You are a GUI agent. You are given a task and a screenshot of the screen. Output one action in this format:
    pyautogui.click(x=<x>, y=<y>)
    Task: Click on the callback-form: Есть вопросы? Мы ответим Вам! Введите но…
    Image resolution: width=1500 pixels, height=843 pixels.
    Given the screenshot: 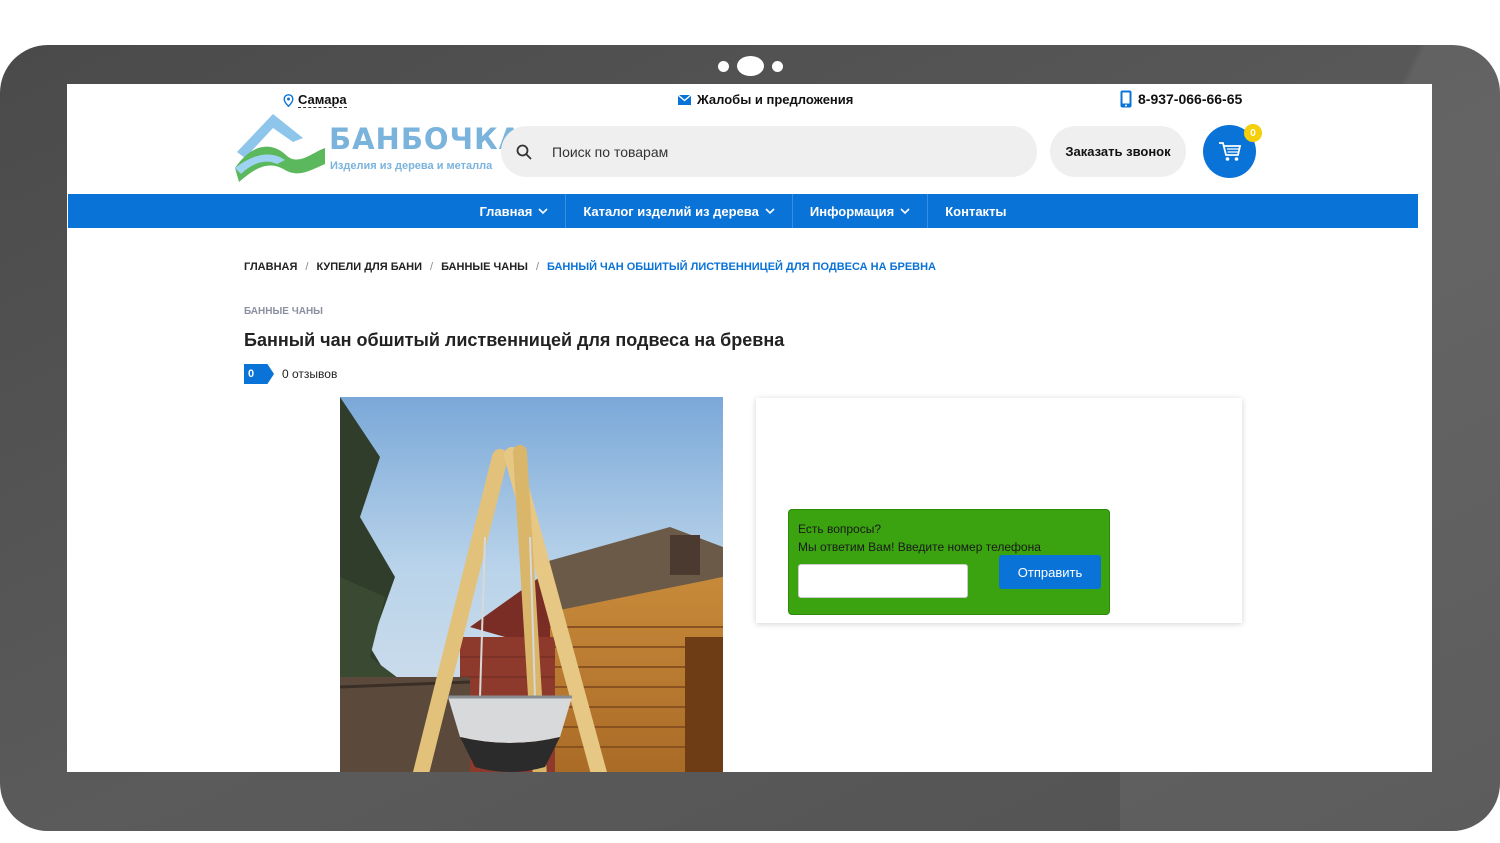 What is the action you would take?
    pyautogui.click(x=949, y=562)
    